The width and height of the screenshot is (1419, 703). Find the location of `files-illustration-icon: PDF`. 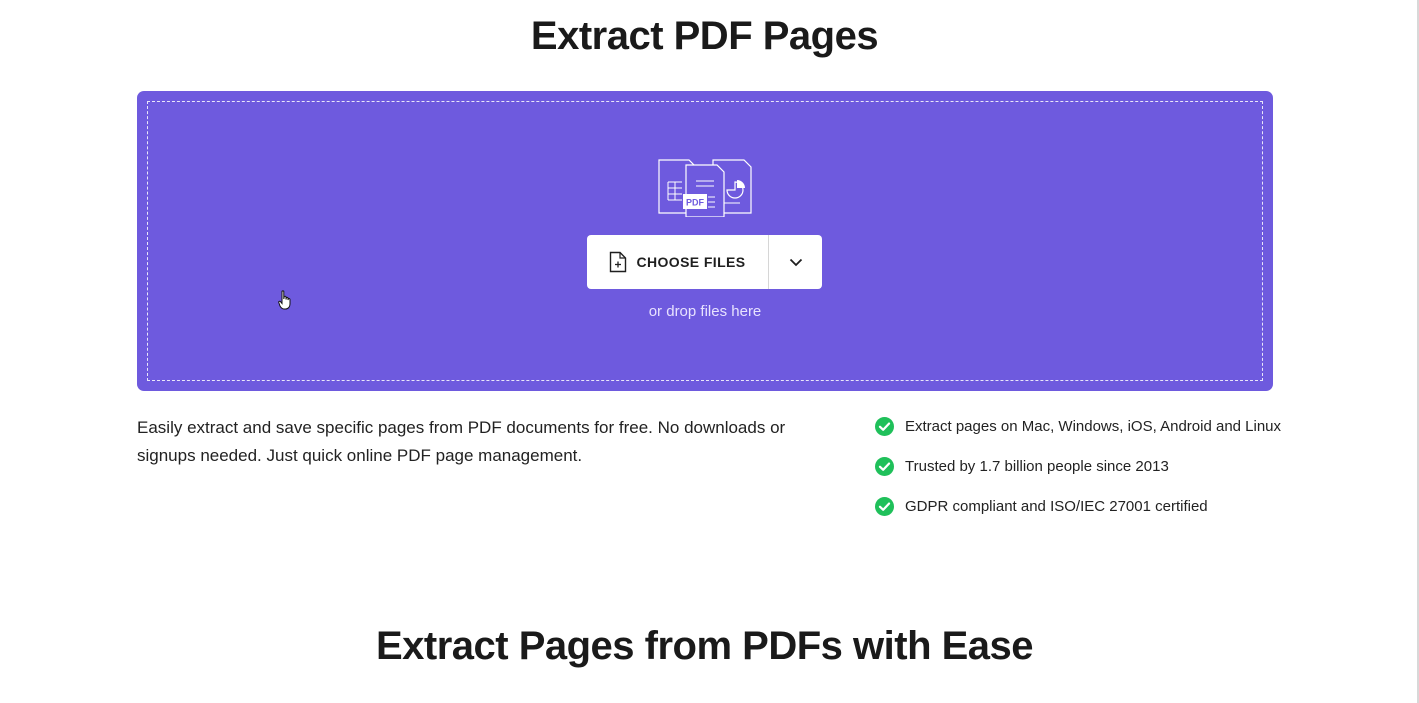

files-illustration-icon: PDF is located at coordinates (705, 188).